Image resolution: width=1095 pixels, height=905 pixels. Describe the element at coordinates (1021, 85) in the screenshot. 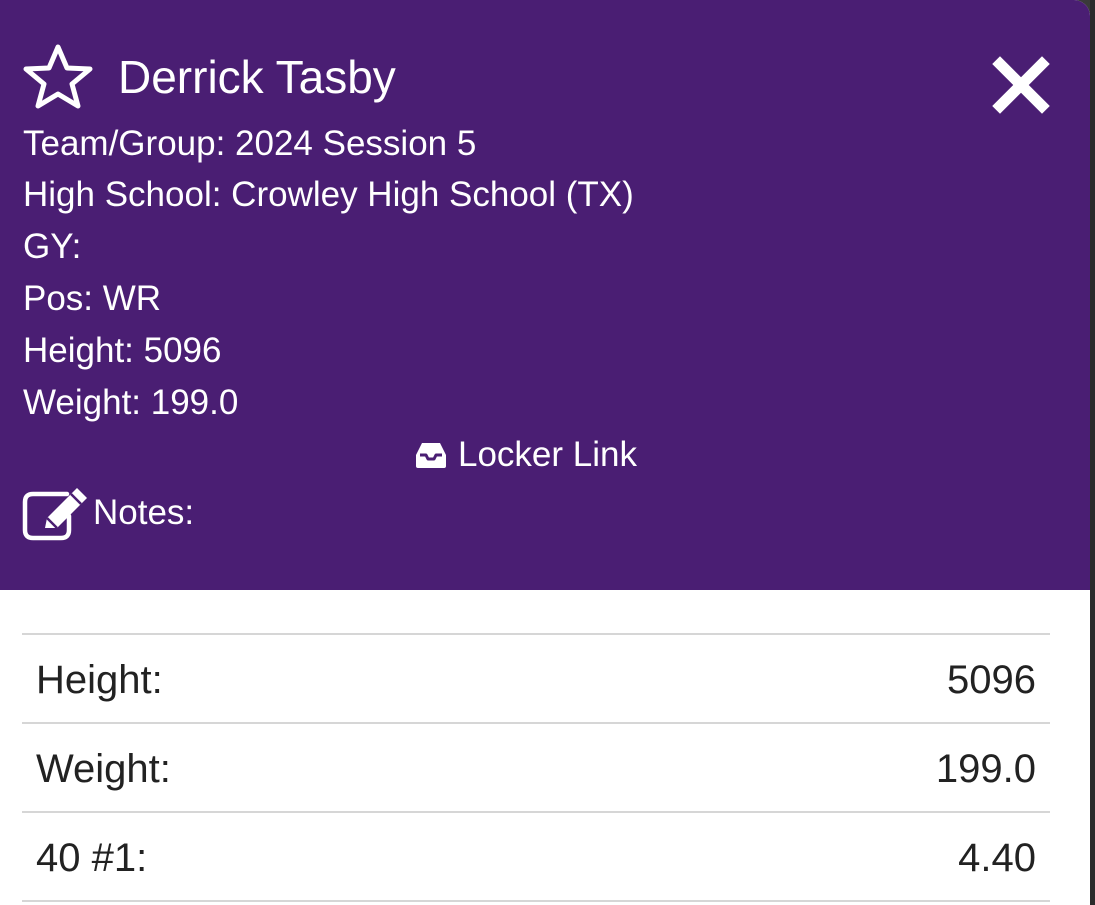

I see `close-icon` at that location.